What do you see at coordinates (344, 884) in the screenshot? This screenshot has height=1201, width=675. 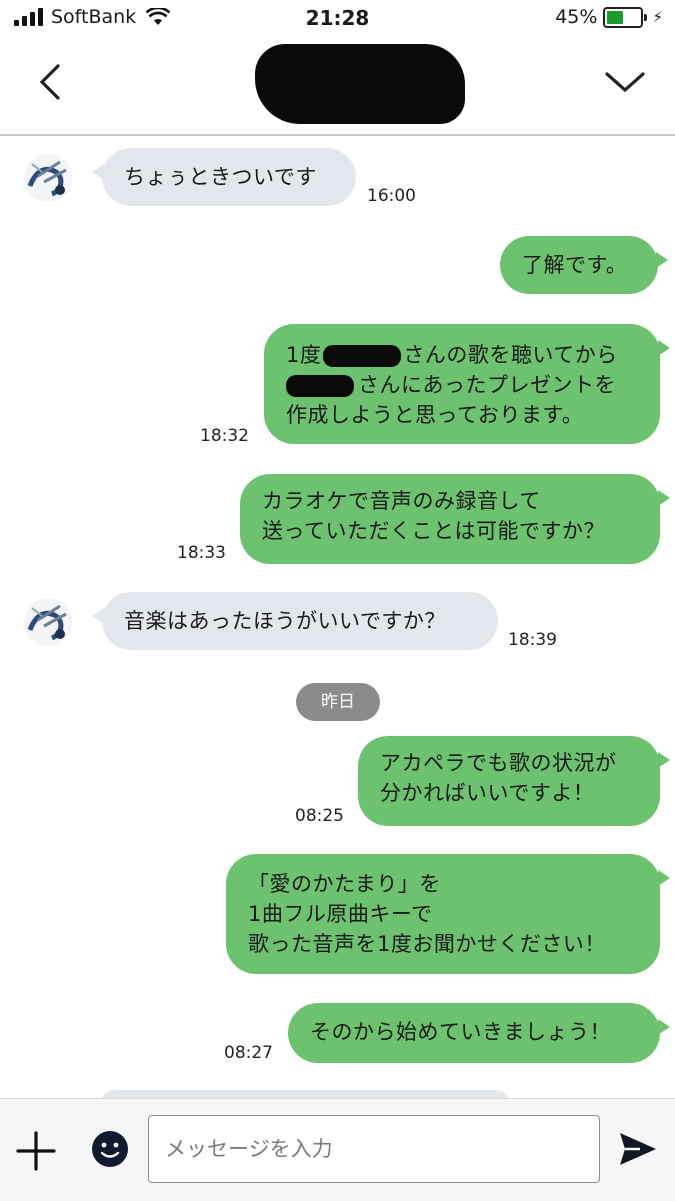 I see `message-line: 「愛のかたまり」を` at bounding box center [344, 884].